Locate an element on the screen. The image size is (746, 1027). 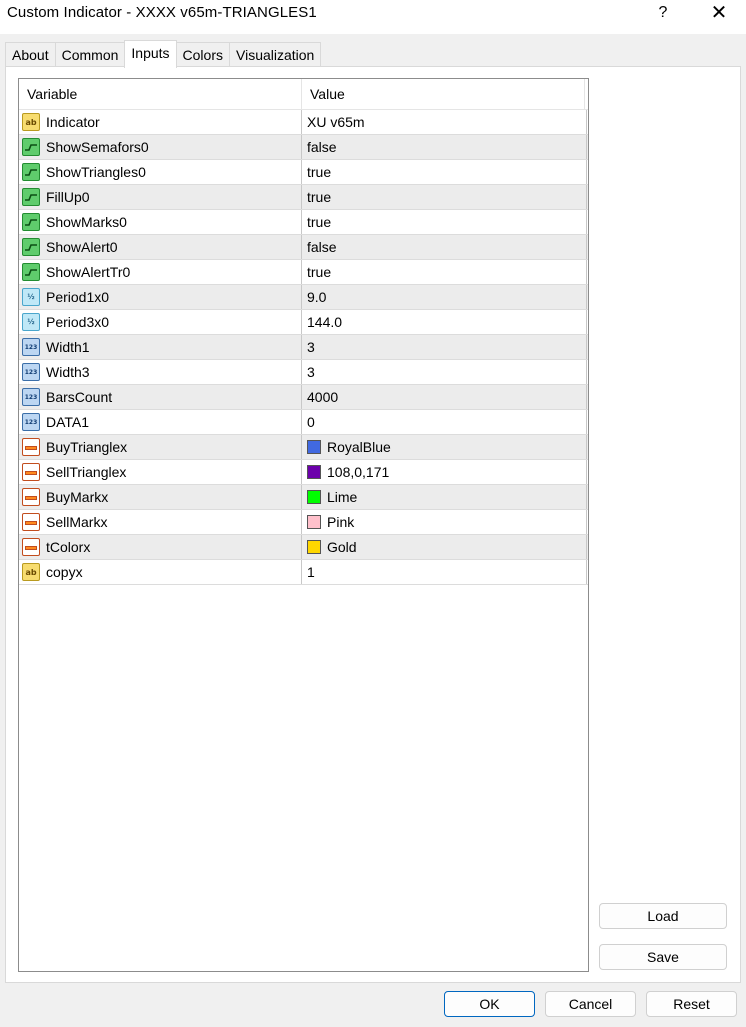
table-row: ½ Period3x0 144.0 is located at coordinates (303, 322).